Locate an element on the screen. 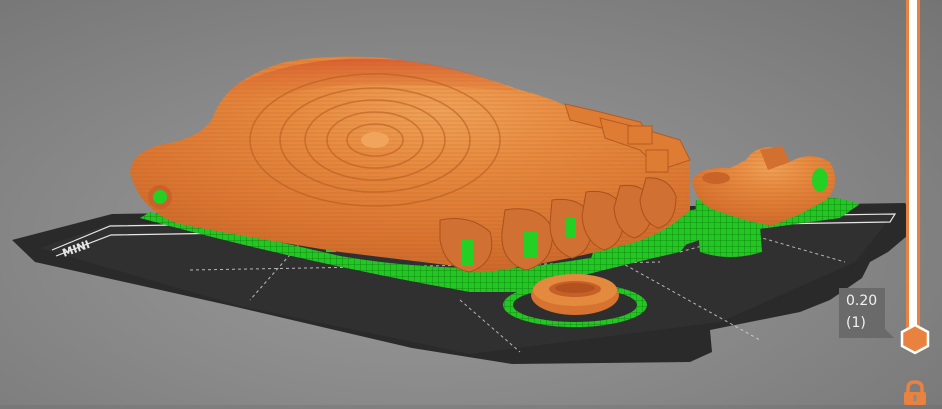 The image size is (942, 409). layer-height-value: 0.20 is located at coordinates (862, 301).